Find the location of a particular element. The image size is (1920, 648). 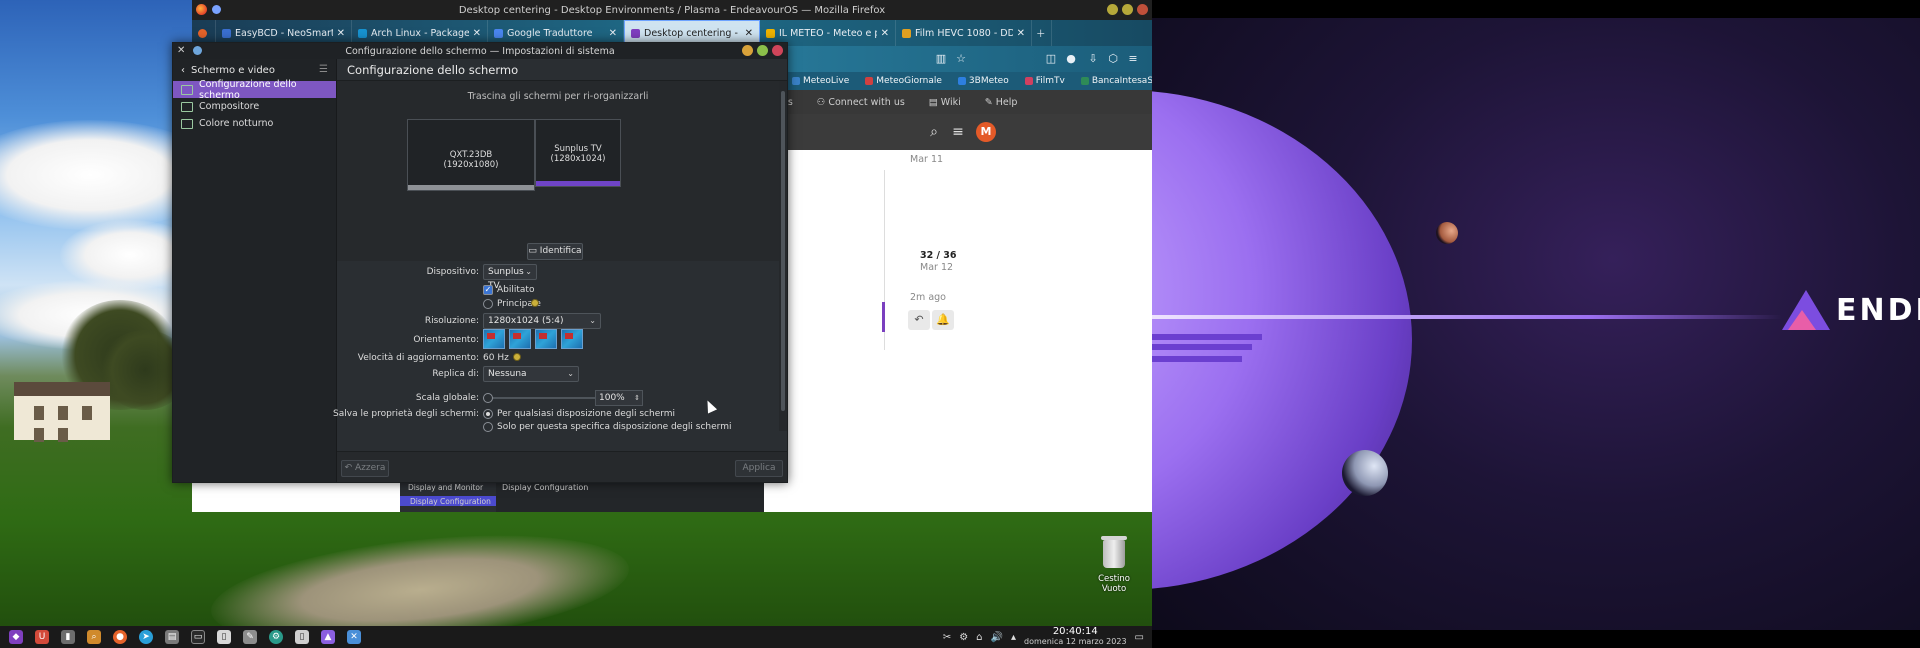

clock: 20:40:14 domenica 12 marzo 2023 is located at coordinates (1075, 637).